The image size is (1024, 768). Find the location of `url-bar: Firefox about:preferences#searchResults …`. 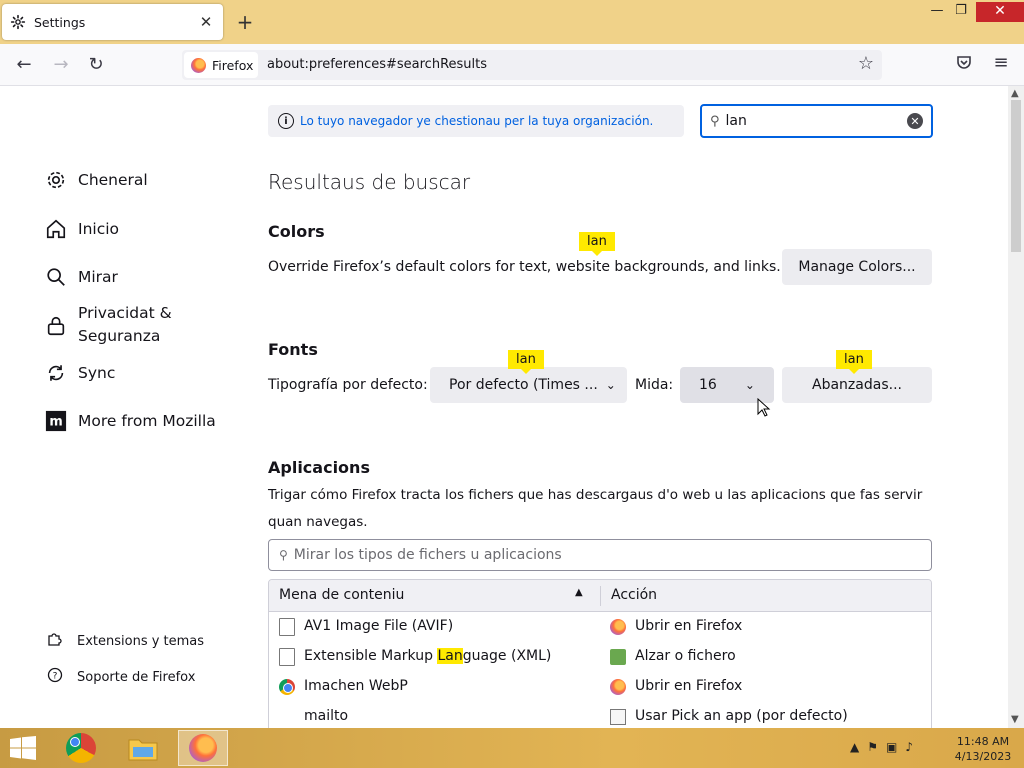

url-bar: Firefox about:preferences#searchResults … is located at coordinates (532, 65).